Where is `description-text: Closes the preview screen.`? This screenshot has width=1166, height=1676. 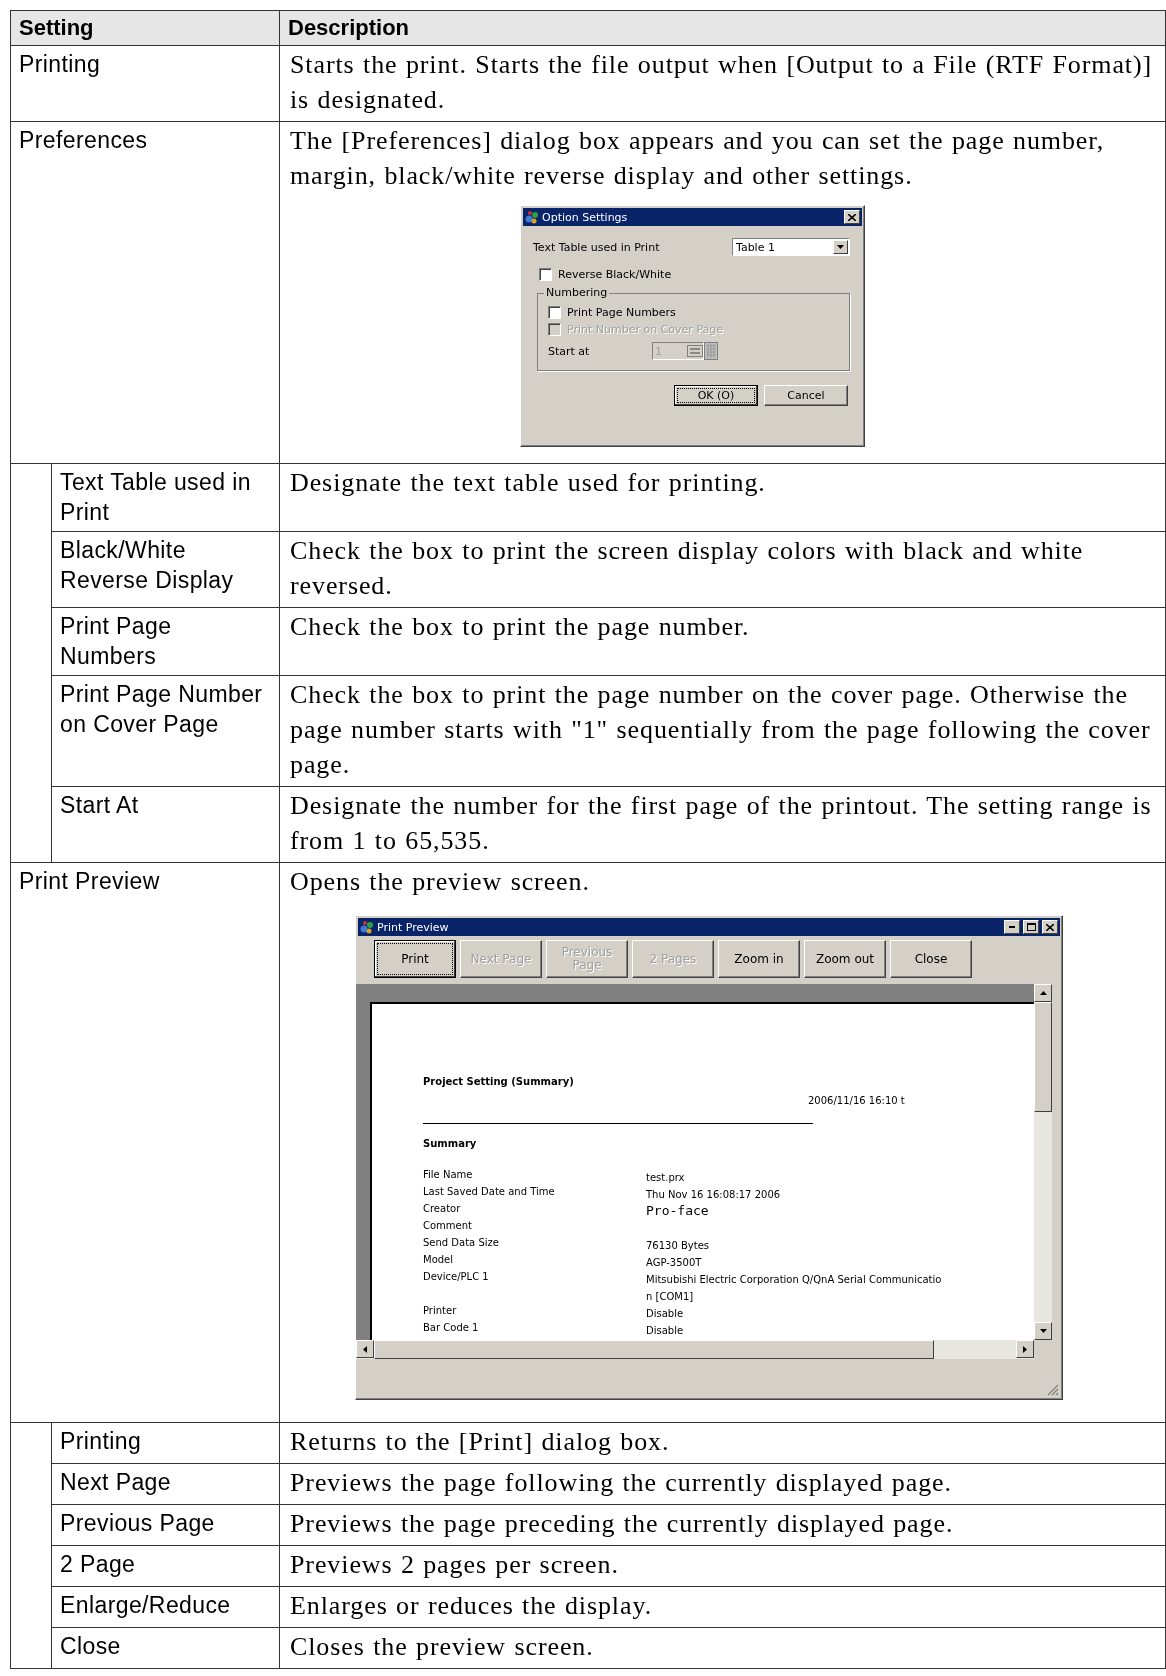 description-text: Closes the preview screen. is located at coordinates (442, 1647).